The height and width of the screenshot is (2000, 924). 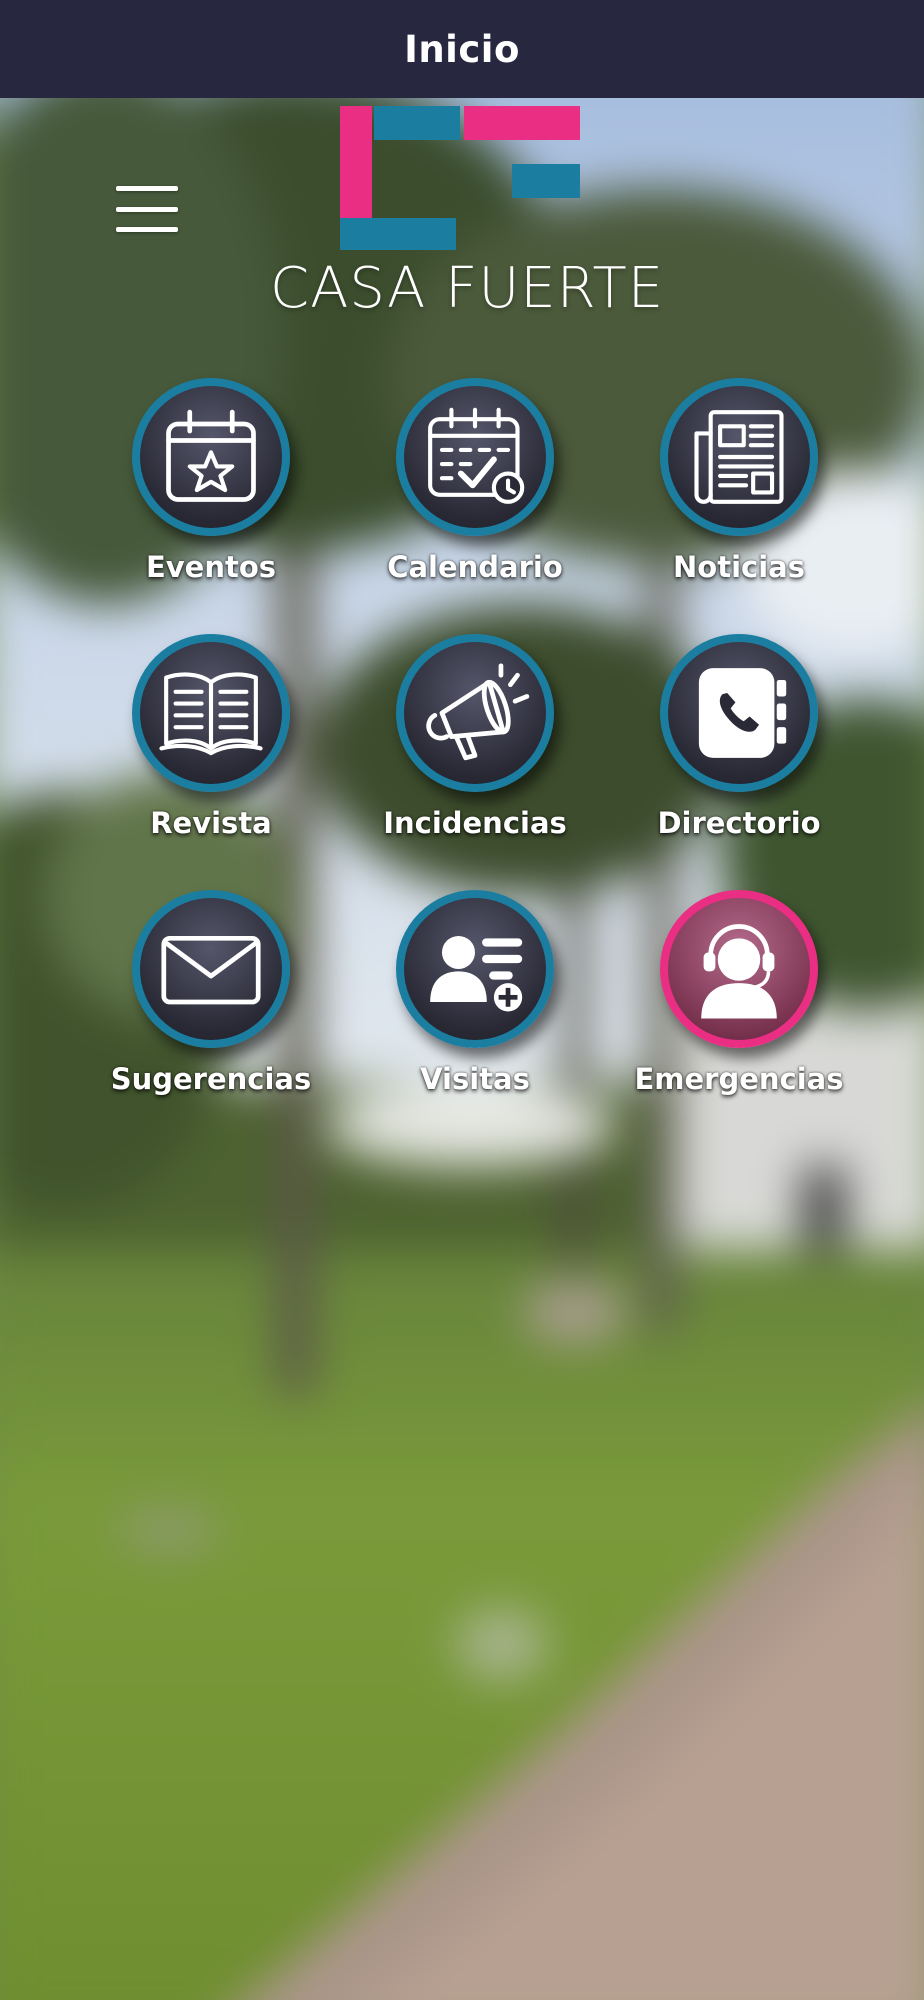 What do you see at coordinates (739, 713) in the screenshot?
I see `phone-book-icon` at bounding box center [739, 713].